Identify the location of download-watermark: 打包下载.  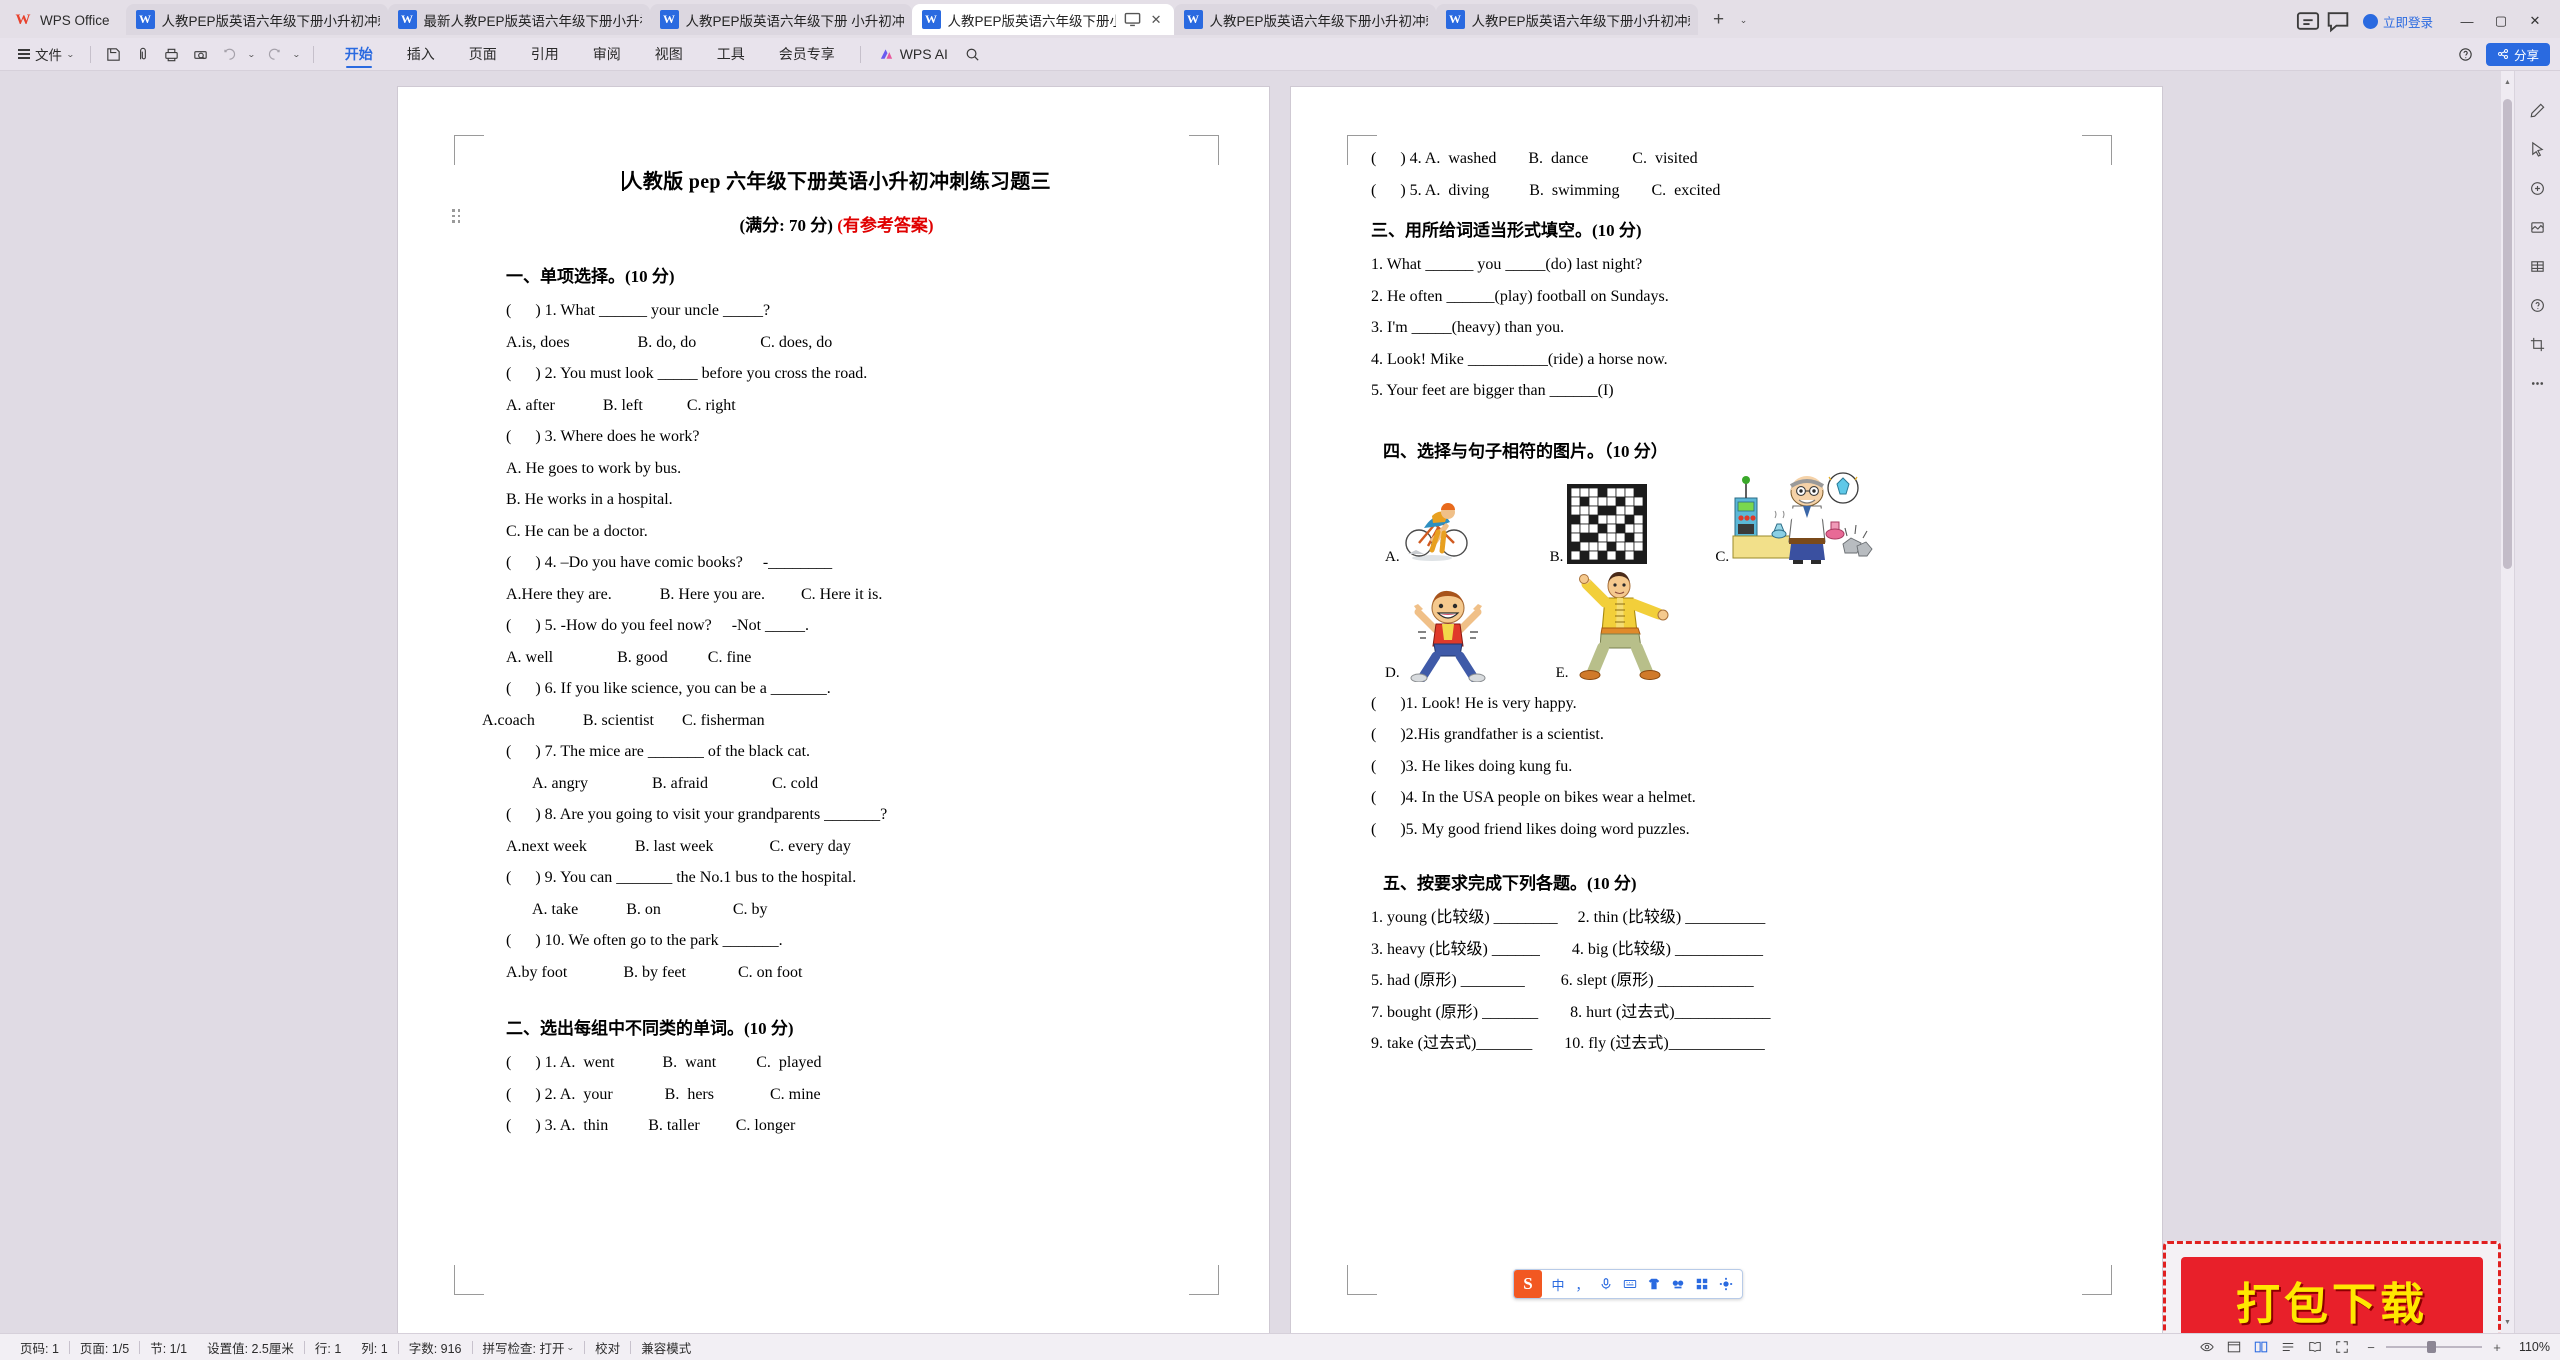
(2332, 1287).